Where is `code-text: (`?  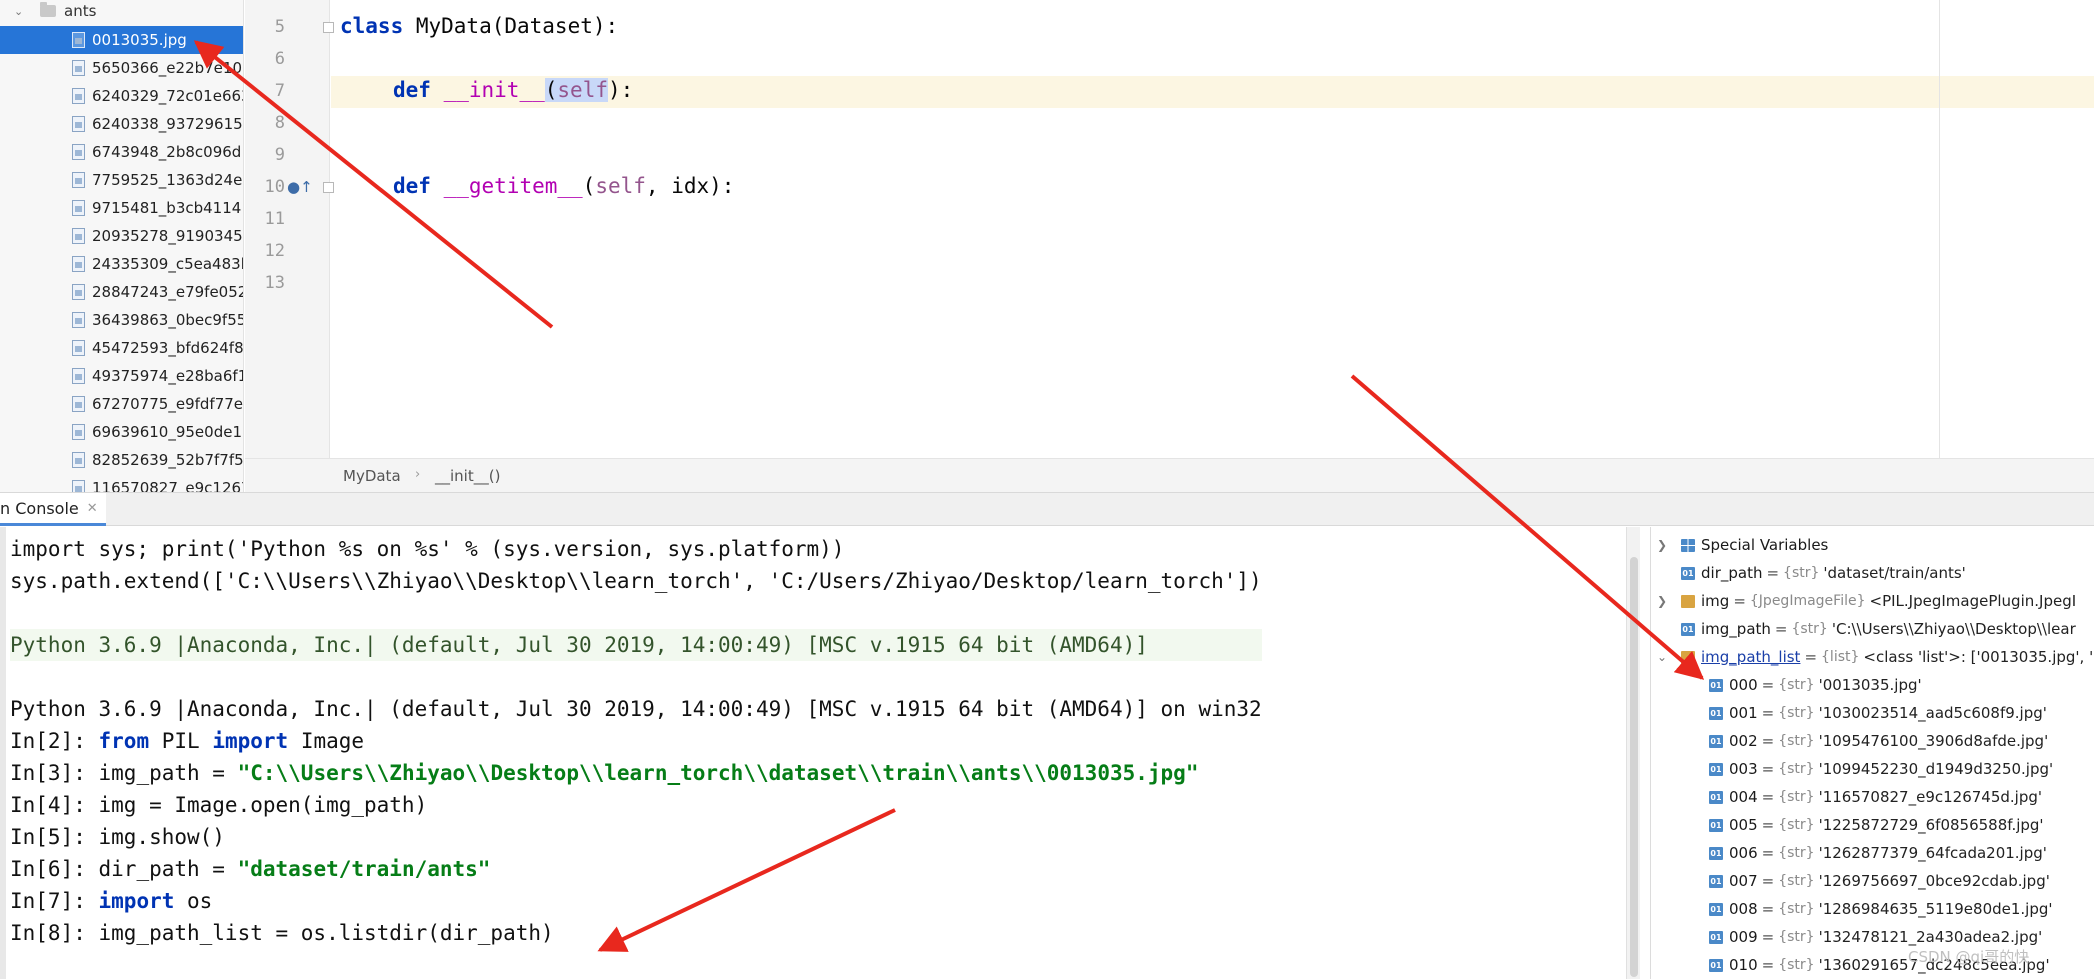
code-text: ( is located at coordinates (589, 186).